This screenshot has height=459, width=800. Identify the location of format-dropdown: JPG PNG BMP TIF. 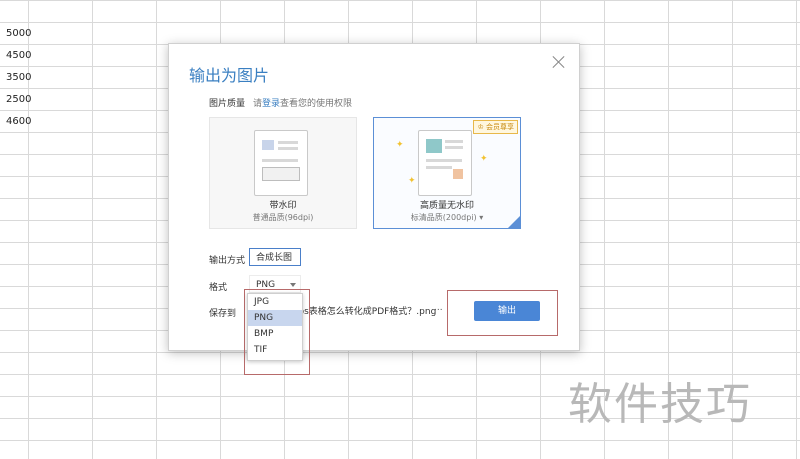
(275, 327).